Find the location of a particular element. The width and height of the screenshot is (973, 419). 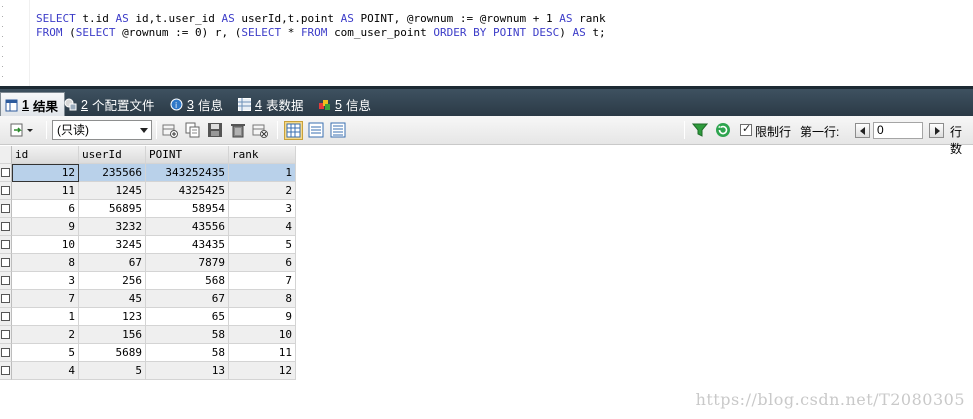

table-cell-id: 6 is located at coordinates (45, 209).